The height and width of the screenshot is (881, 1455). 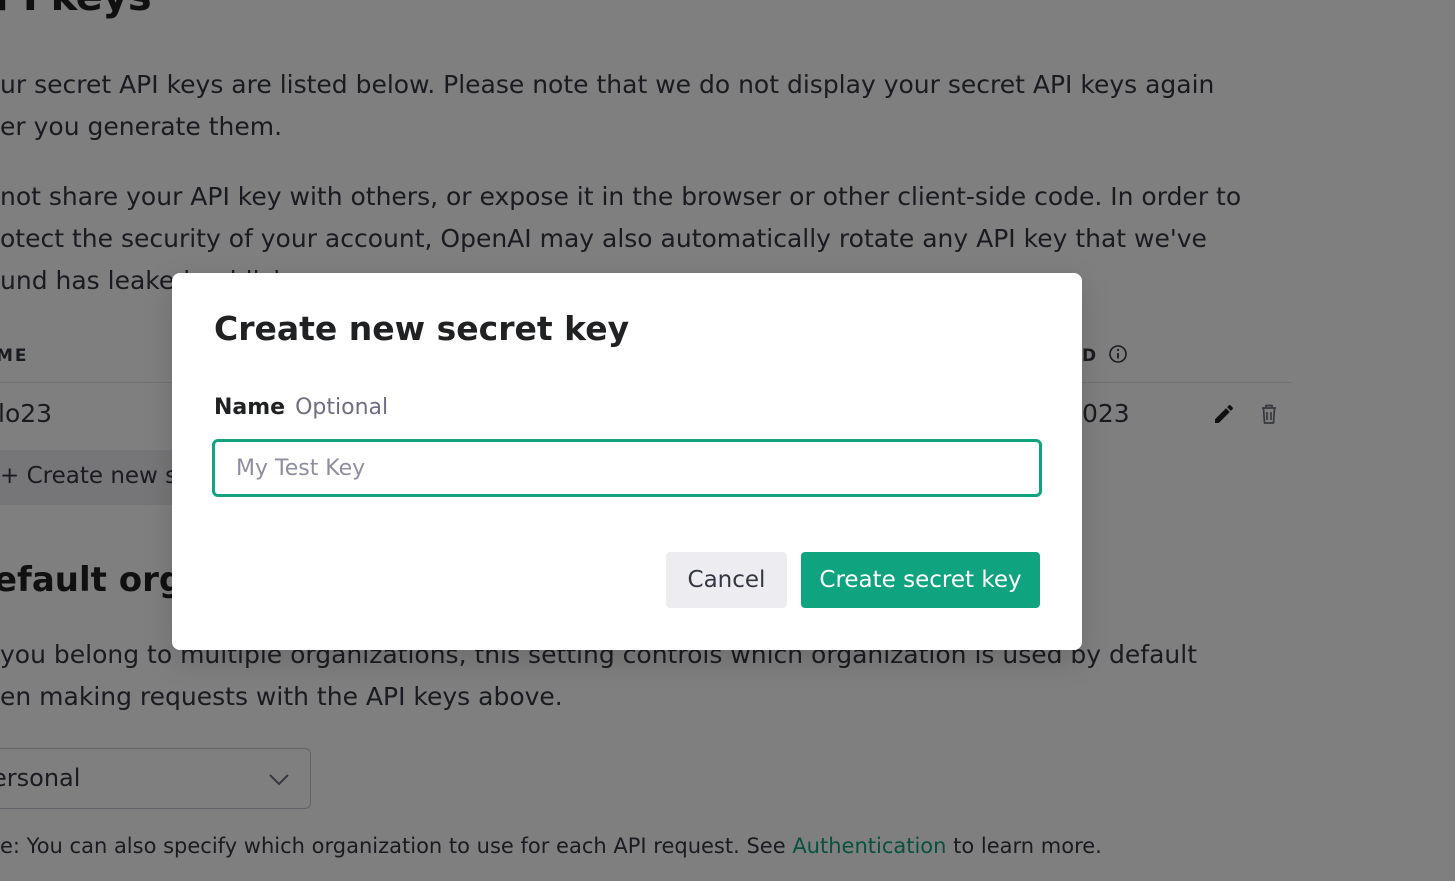 I want to click on name-label: Name, so click(x=250, y=407).